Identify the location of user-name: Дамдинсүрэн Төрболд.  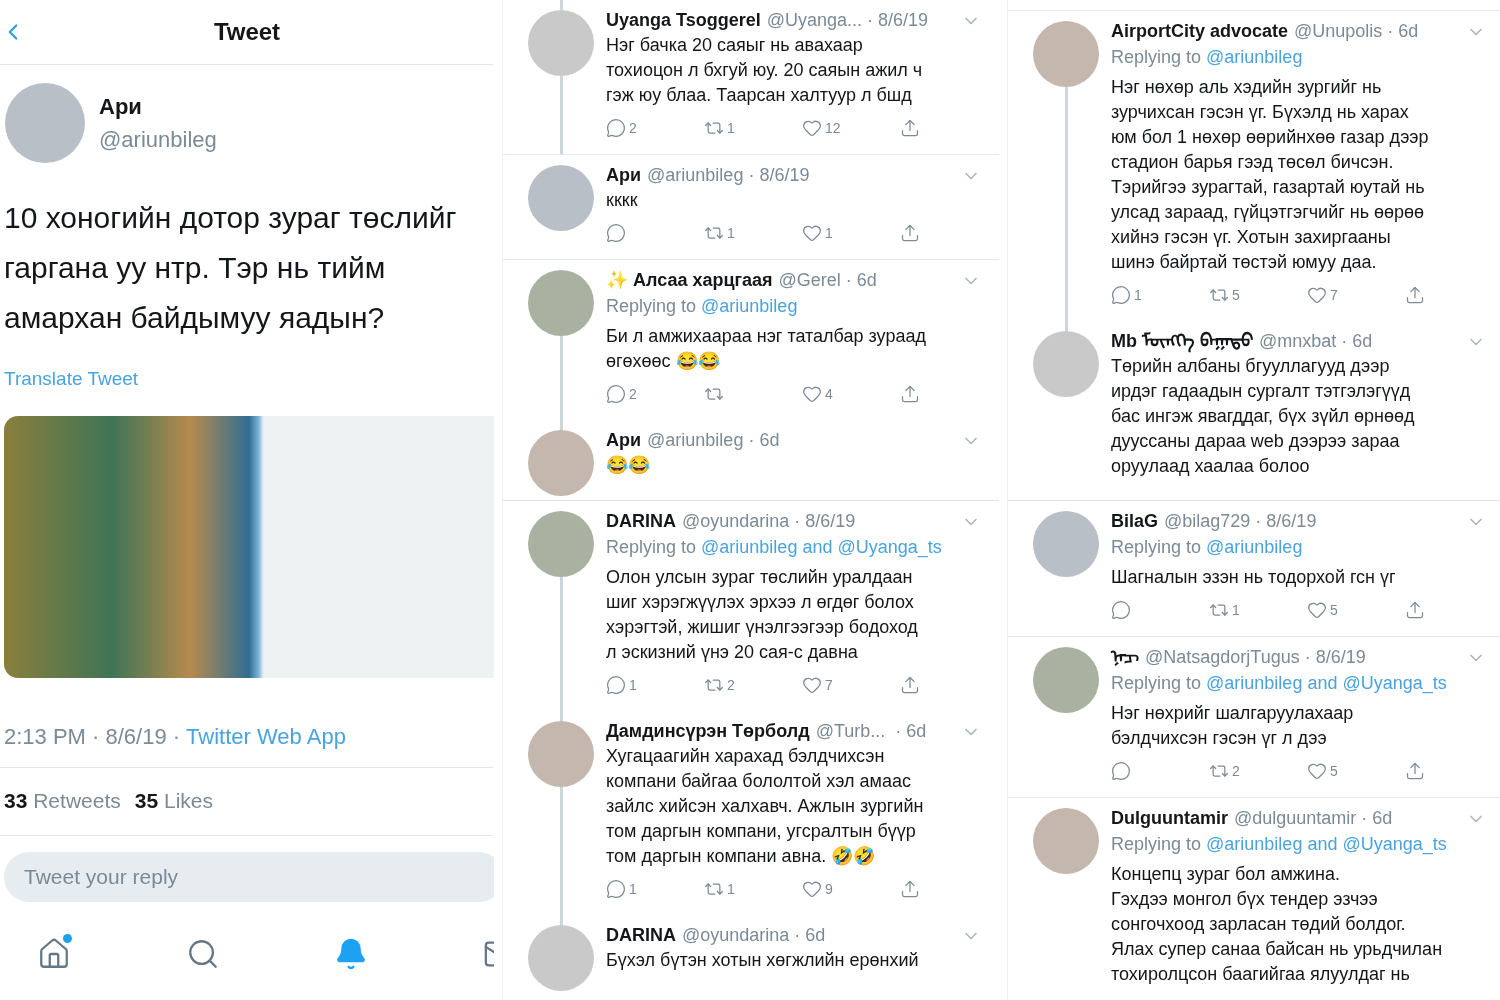
(708, 731).